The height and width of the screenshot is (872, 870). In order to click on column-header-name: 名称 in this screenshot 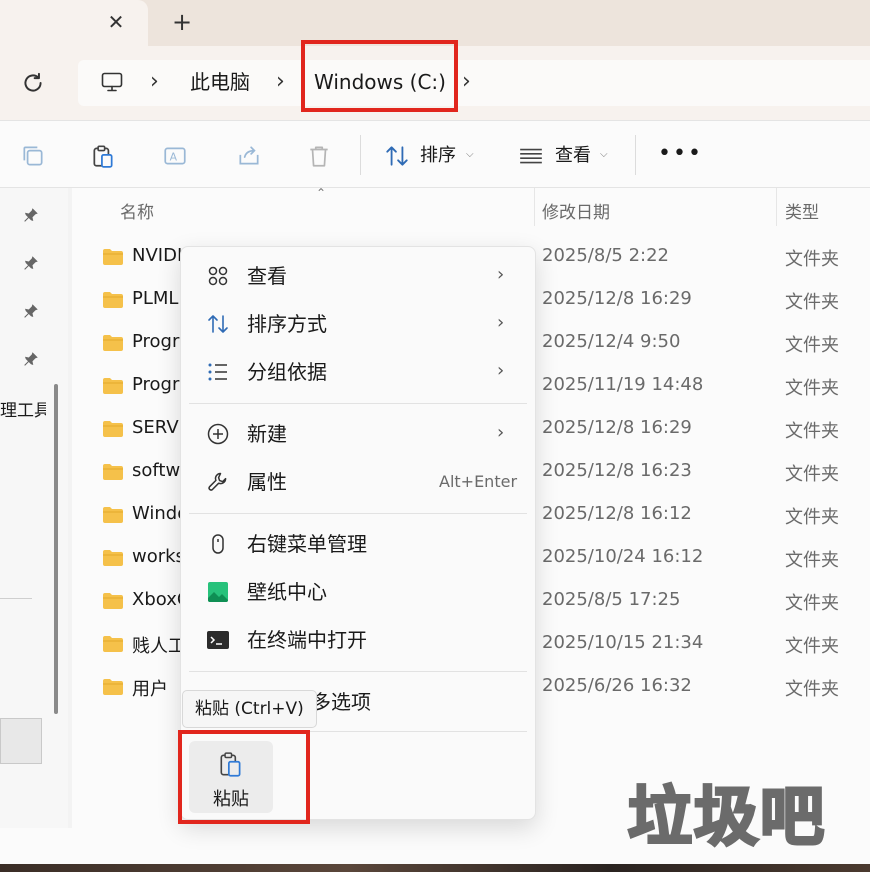, I will do `click(137, 210)`.